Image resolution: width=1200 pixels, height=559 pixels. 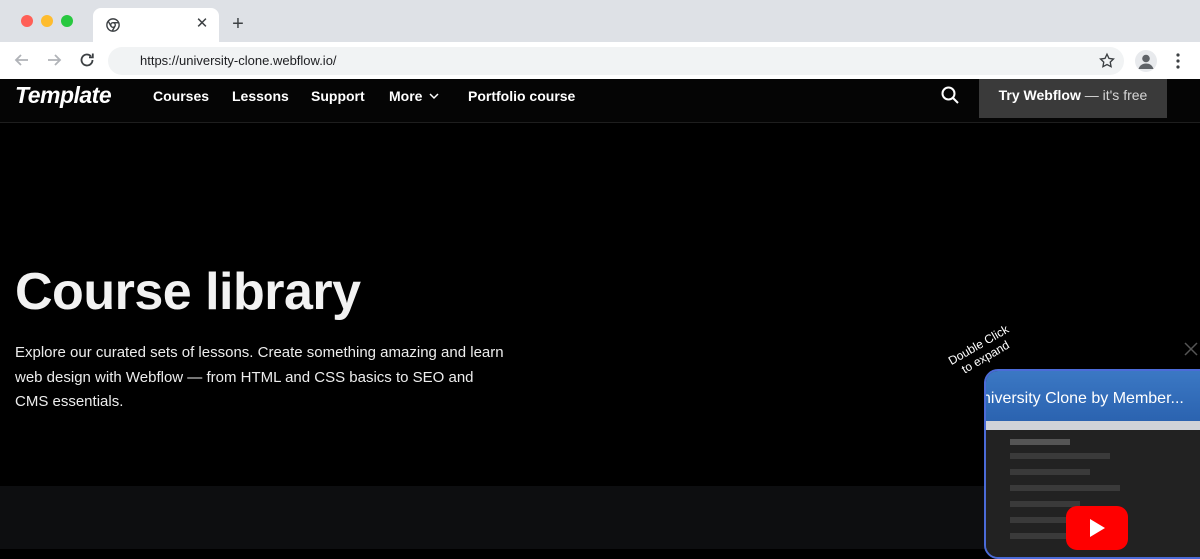 What do you see at coordinates (950, 95) in the screenshot?
I see `search-icon` at bounding box center [950, 95].